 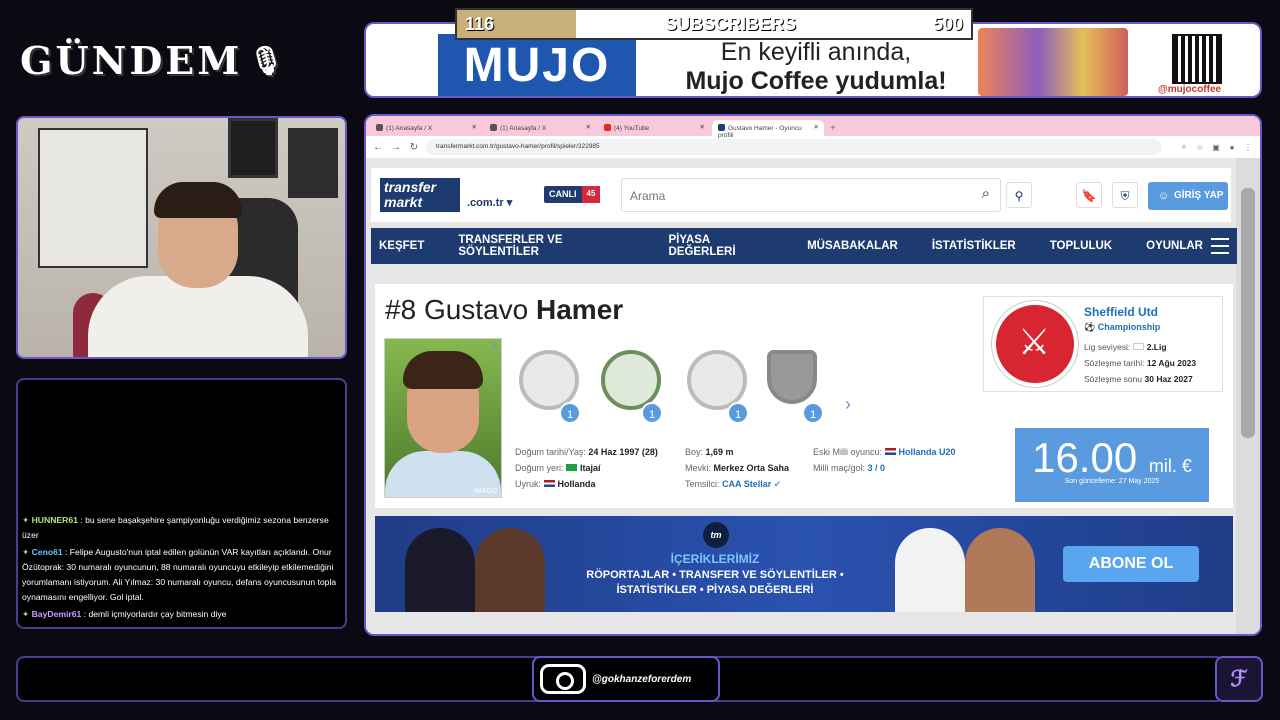 I want to click on player-name: #8 Gustavo Hamer, so click(x=504, y=310).